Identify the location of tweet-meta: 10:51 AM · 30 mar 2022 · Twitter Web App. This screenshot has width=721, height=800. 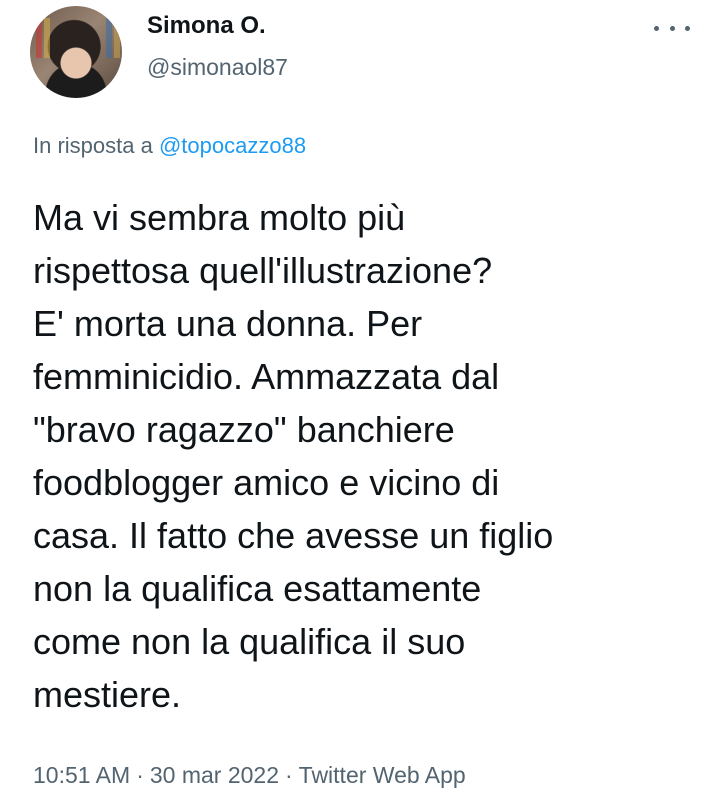
(249, 775).